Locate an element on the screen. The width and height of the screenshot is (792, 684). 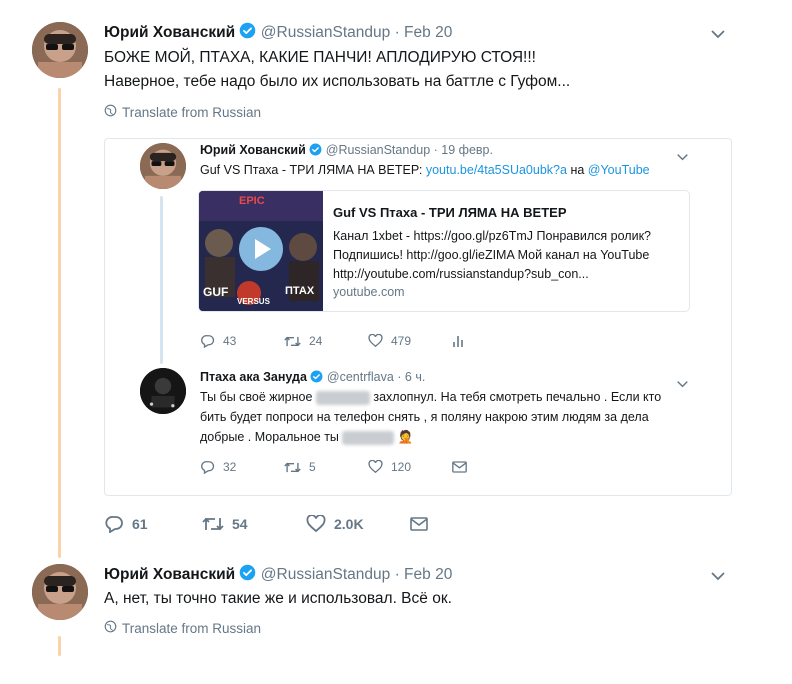
quote-action-bar: 43 24 479 is located at coordinates (332, 341).